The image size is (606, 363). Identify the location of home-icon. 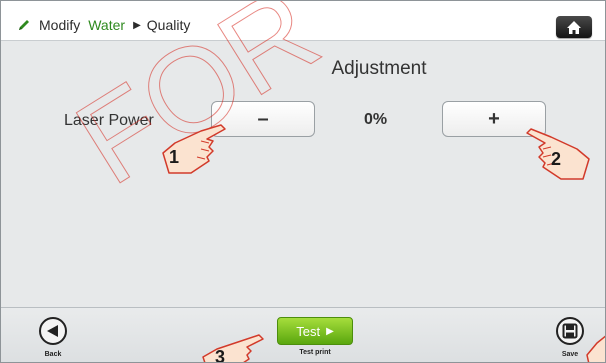
(574, 27).